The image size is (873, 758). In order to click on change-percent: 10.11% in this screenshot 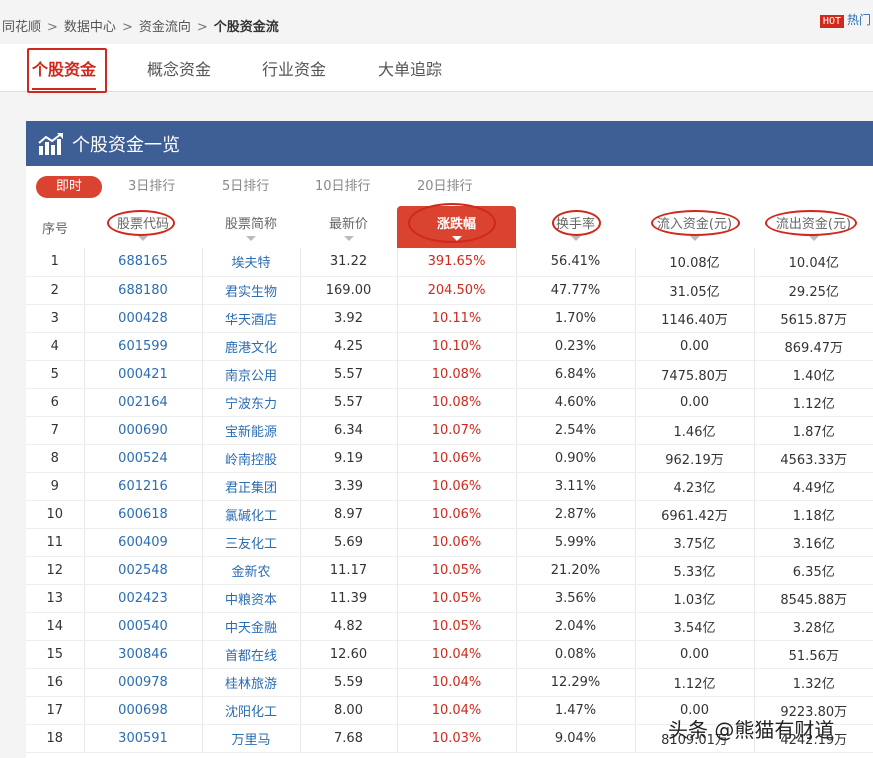, I will do `click(457, 318)`.